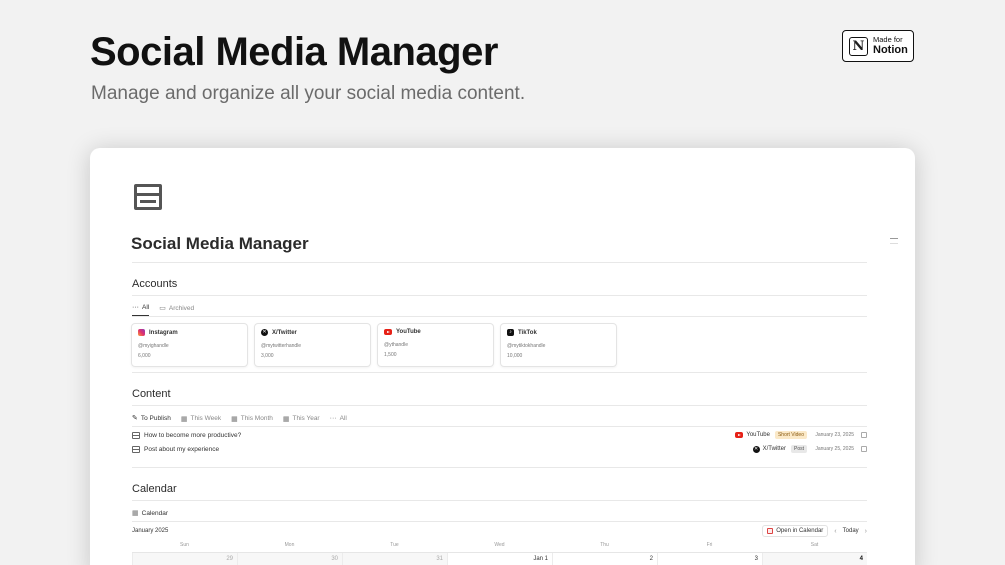 The width and height of the screenshot is (1005, 565). Describe the element at coordinates (184, 559) in the screenshot. I see `calendar-day: 29` at that location.